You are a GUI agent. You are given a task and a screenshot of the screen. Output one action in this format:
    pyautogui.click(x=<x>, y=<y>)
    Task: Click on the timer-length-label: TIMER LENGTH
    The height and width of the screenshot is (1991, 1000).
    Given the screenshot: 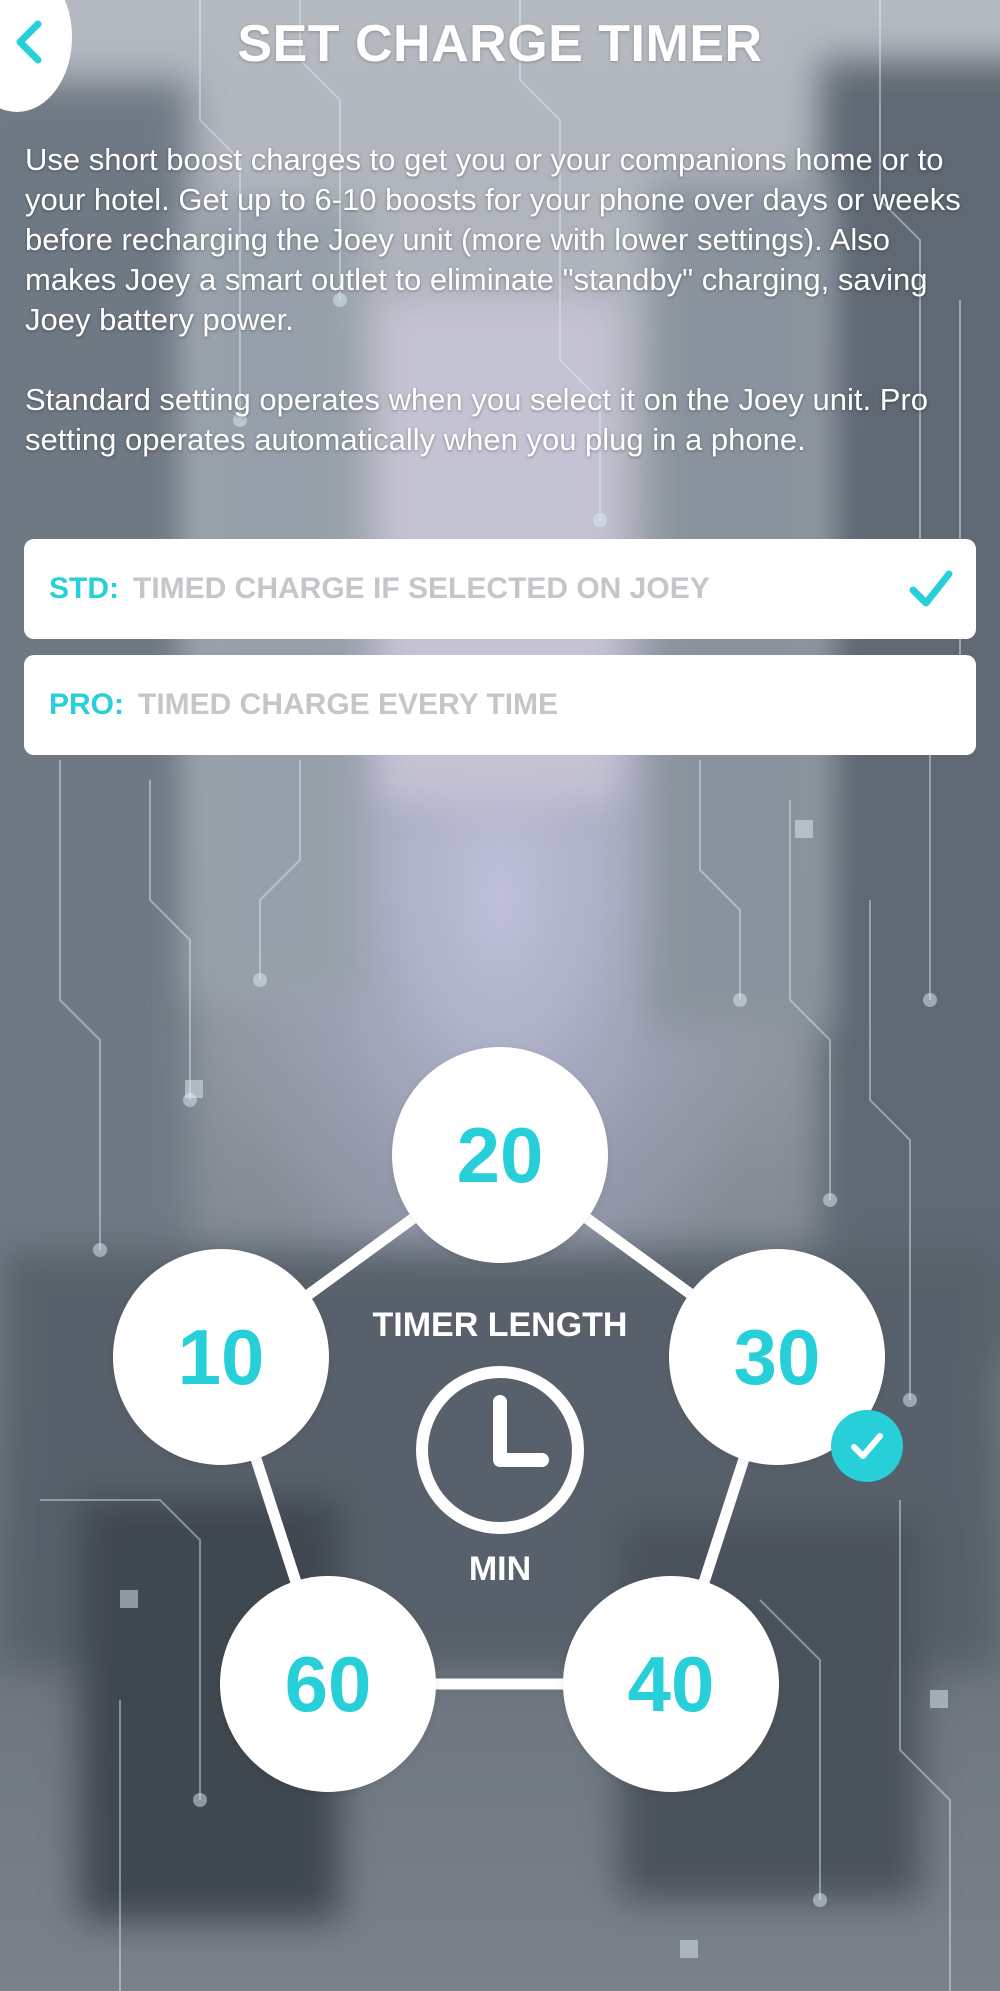 What is the action you would take?
    pyautogui.click(x=500, y=1325)
    